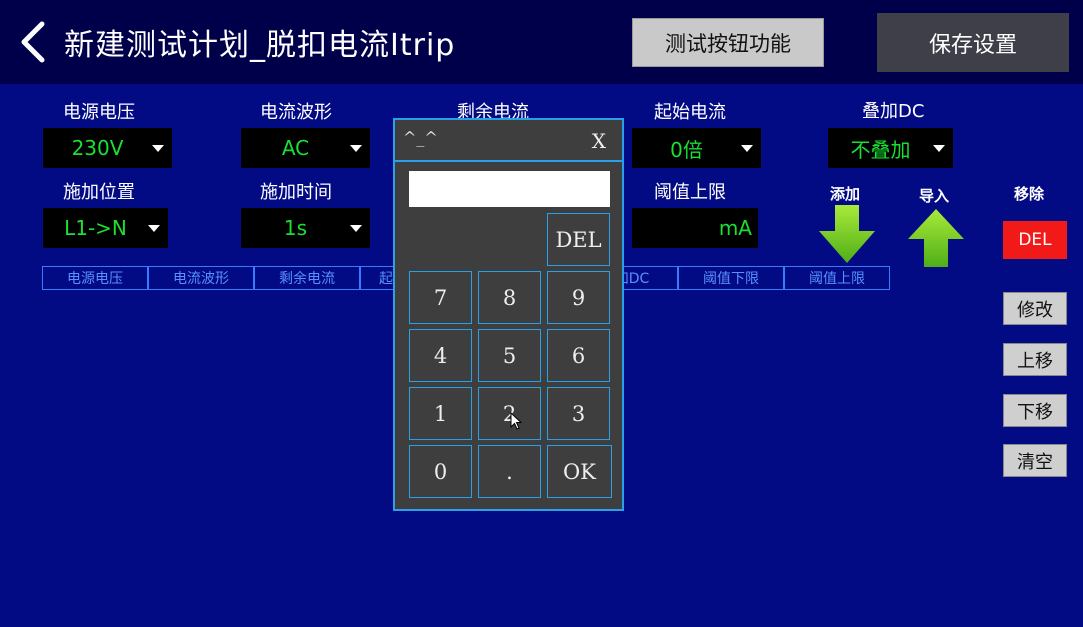 The height and width of the screenshot is (627, 1083). What do you see at coordinates (690, 192) in the screenshot?
I see `threshold-upper-label: 阈值上限` at bounding box center [690, 192].